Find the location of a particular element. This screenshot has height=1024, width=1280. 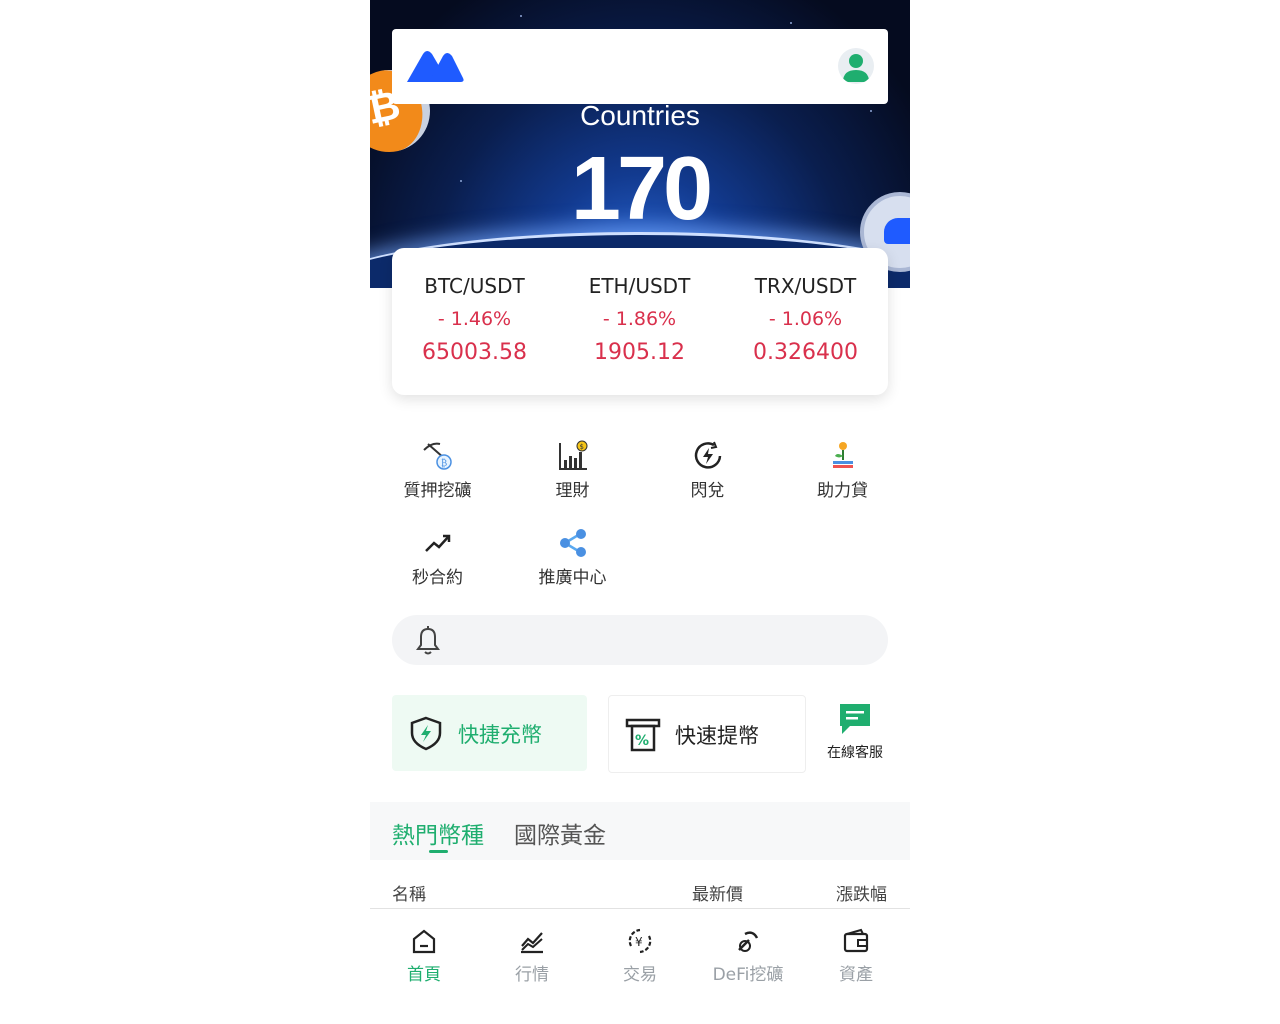

nav-label: 交易 is located at coordinates (640, 975).